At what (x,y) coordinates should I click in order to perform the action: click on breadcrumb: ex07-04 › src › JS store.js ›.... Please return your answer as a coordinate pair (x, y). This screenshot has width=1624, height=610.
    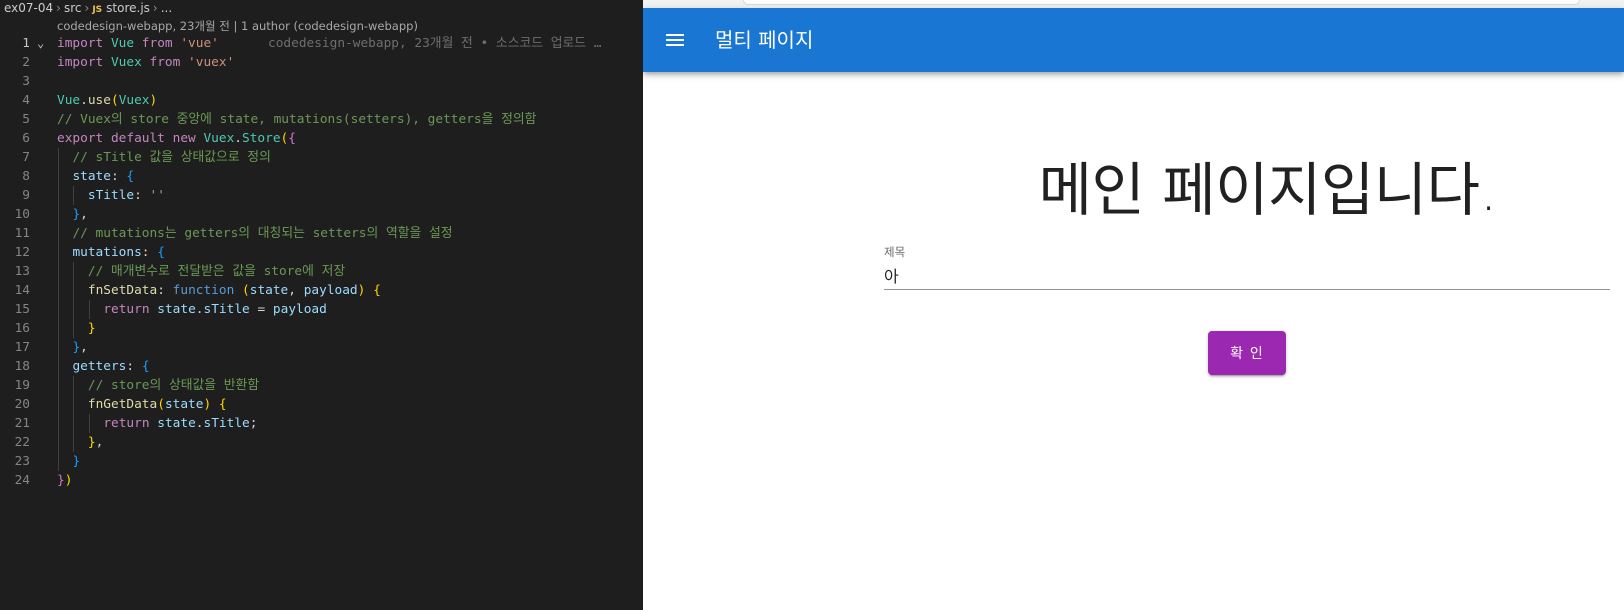
    Looking at the image, I should click on (88, 8).